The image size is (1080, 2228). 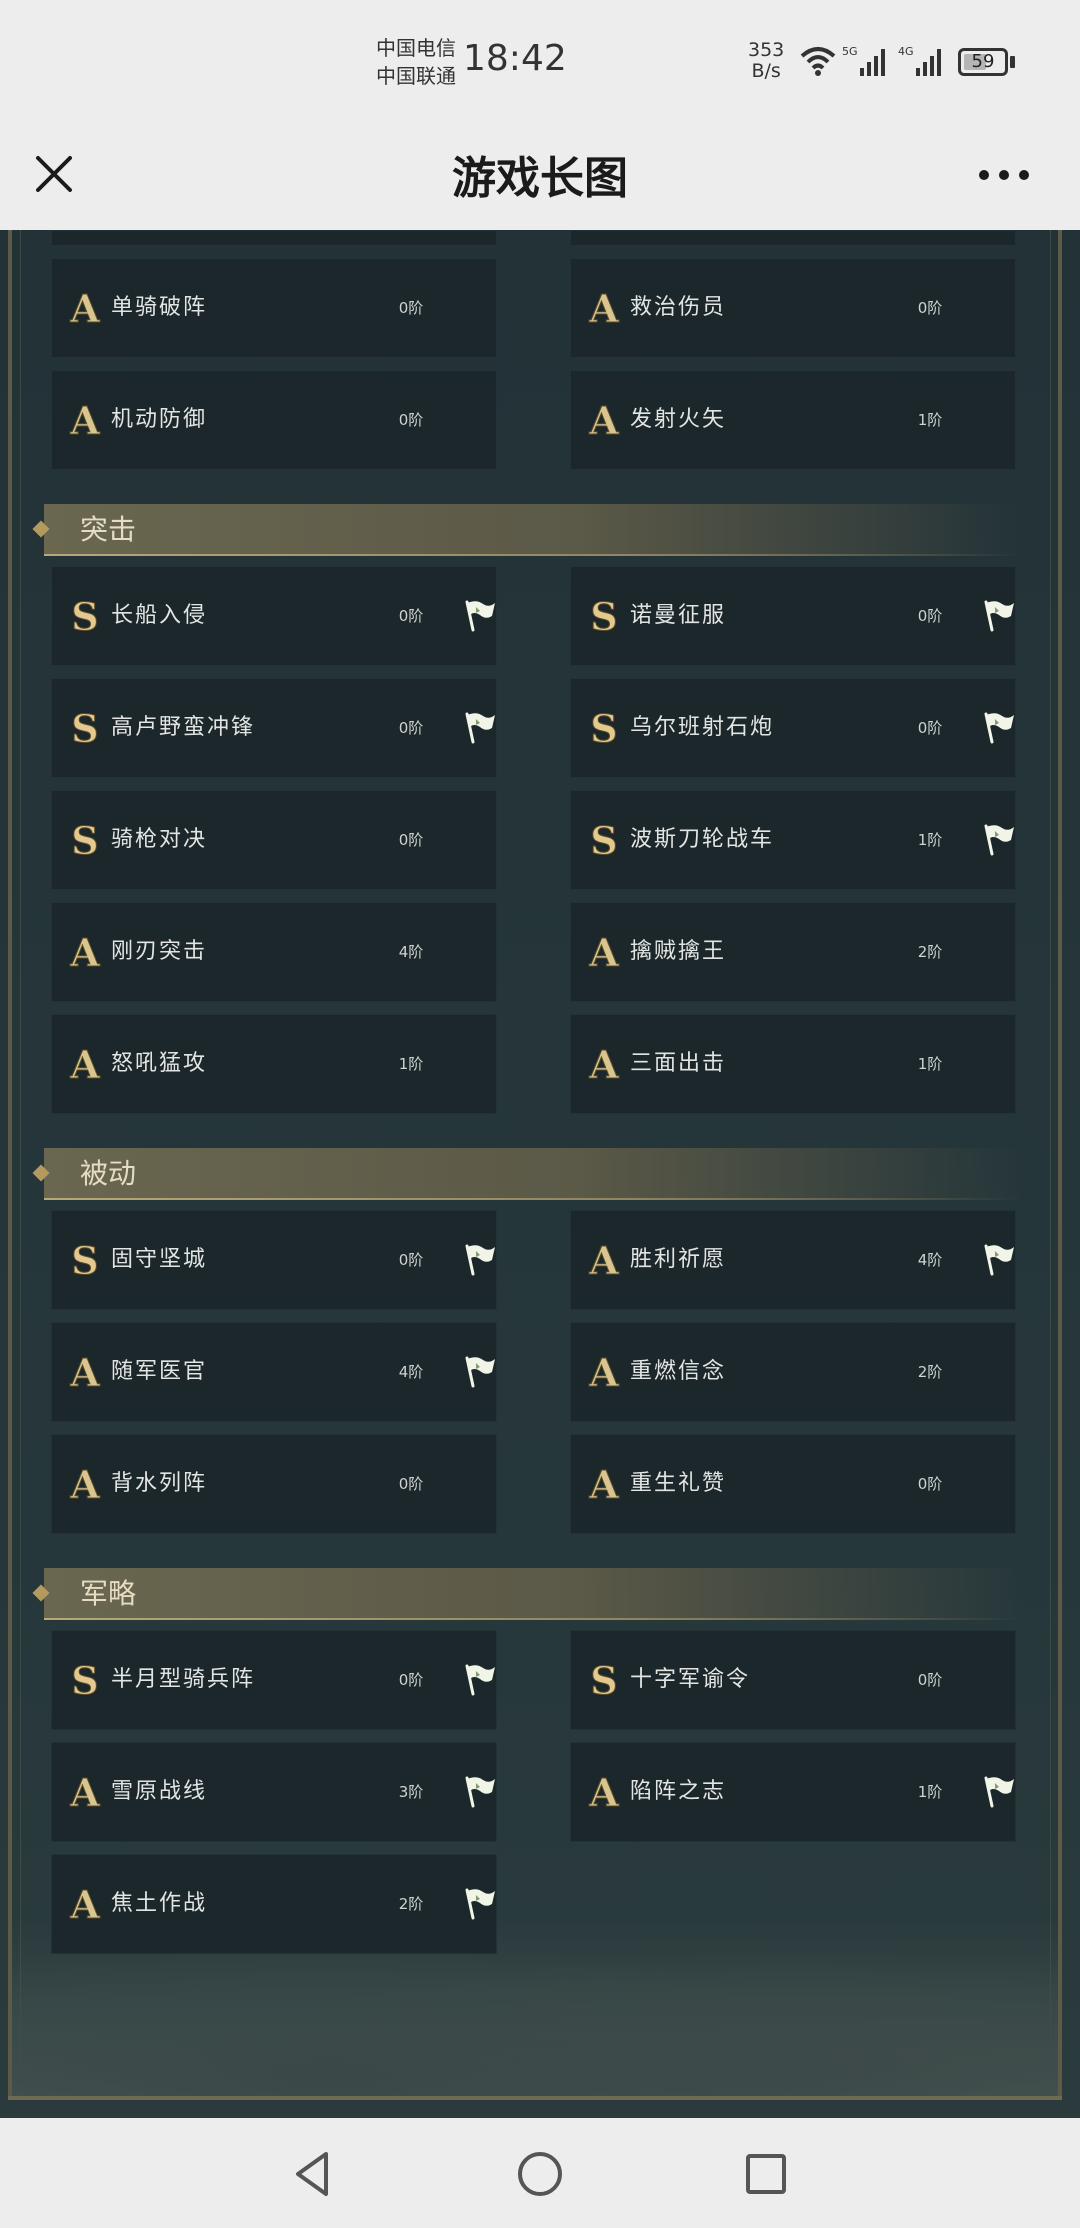 I want to click on flag-icon, so click(x=999, y=616).